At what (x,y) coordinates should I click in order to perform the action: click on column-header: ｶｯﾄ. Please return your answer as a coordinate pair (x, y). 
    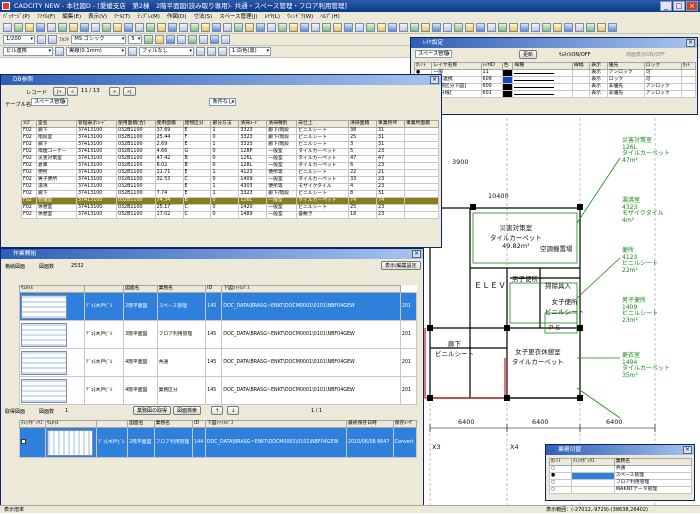
    Looking at the image, I should click on (688, 66).